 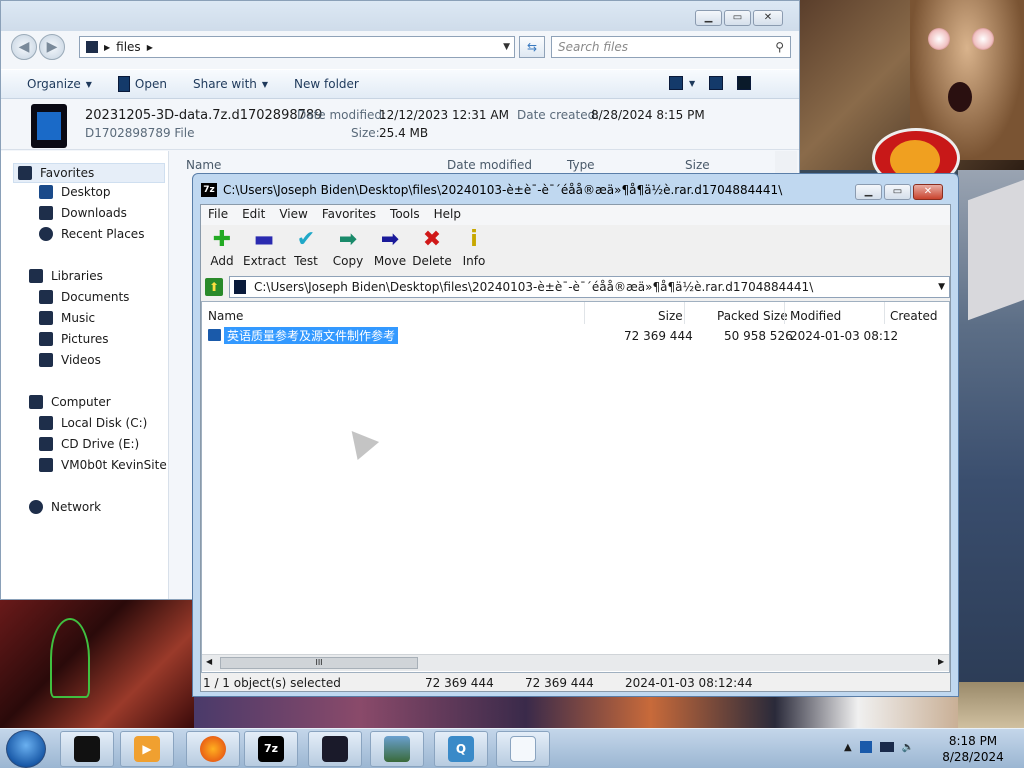 I want to click on horizontal-scrollbar: ◀ III ▶, so click(x=575, y=662).